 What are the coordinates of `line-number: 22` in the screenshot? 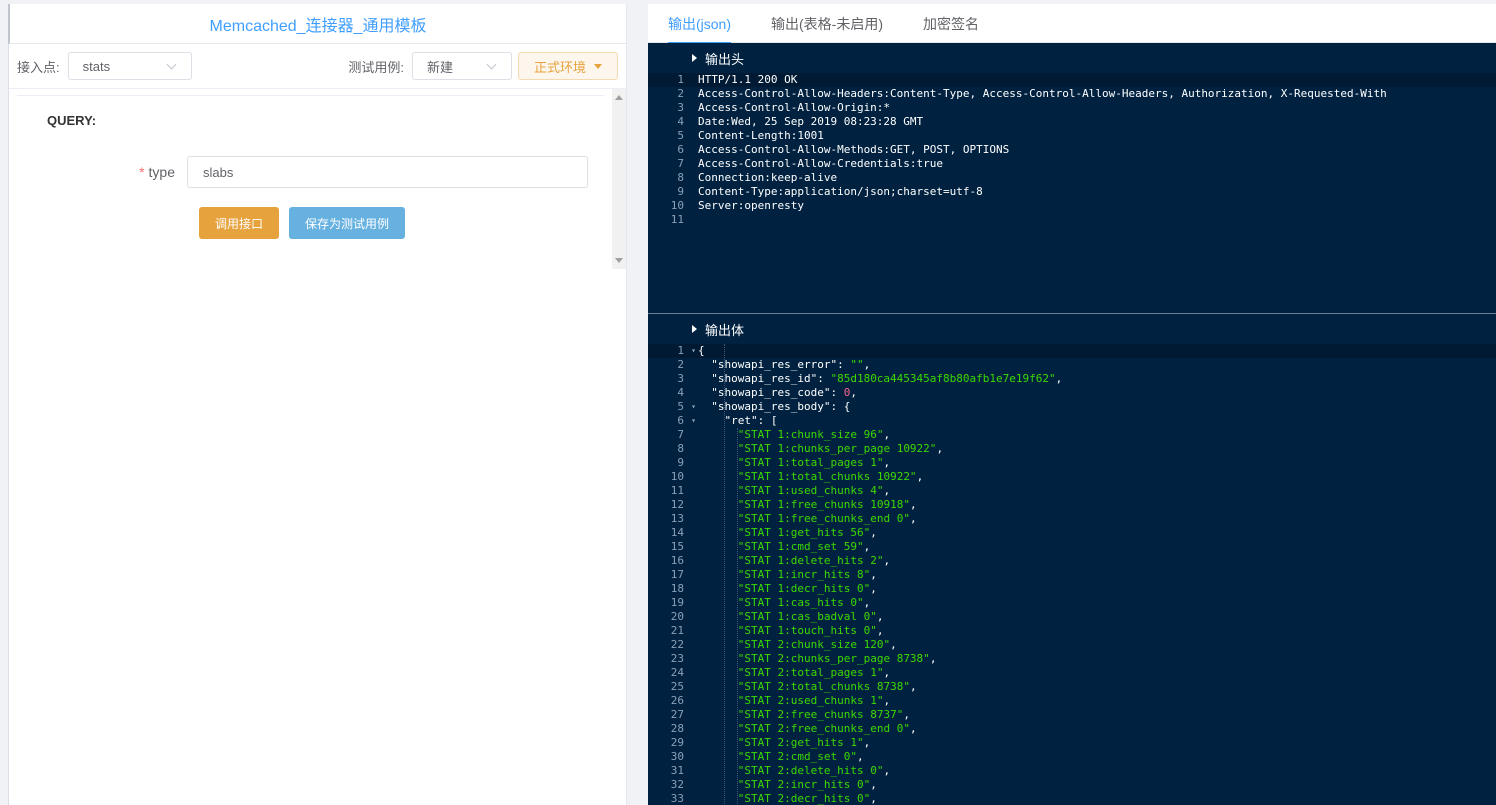 It's located at (677, 644).